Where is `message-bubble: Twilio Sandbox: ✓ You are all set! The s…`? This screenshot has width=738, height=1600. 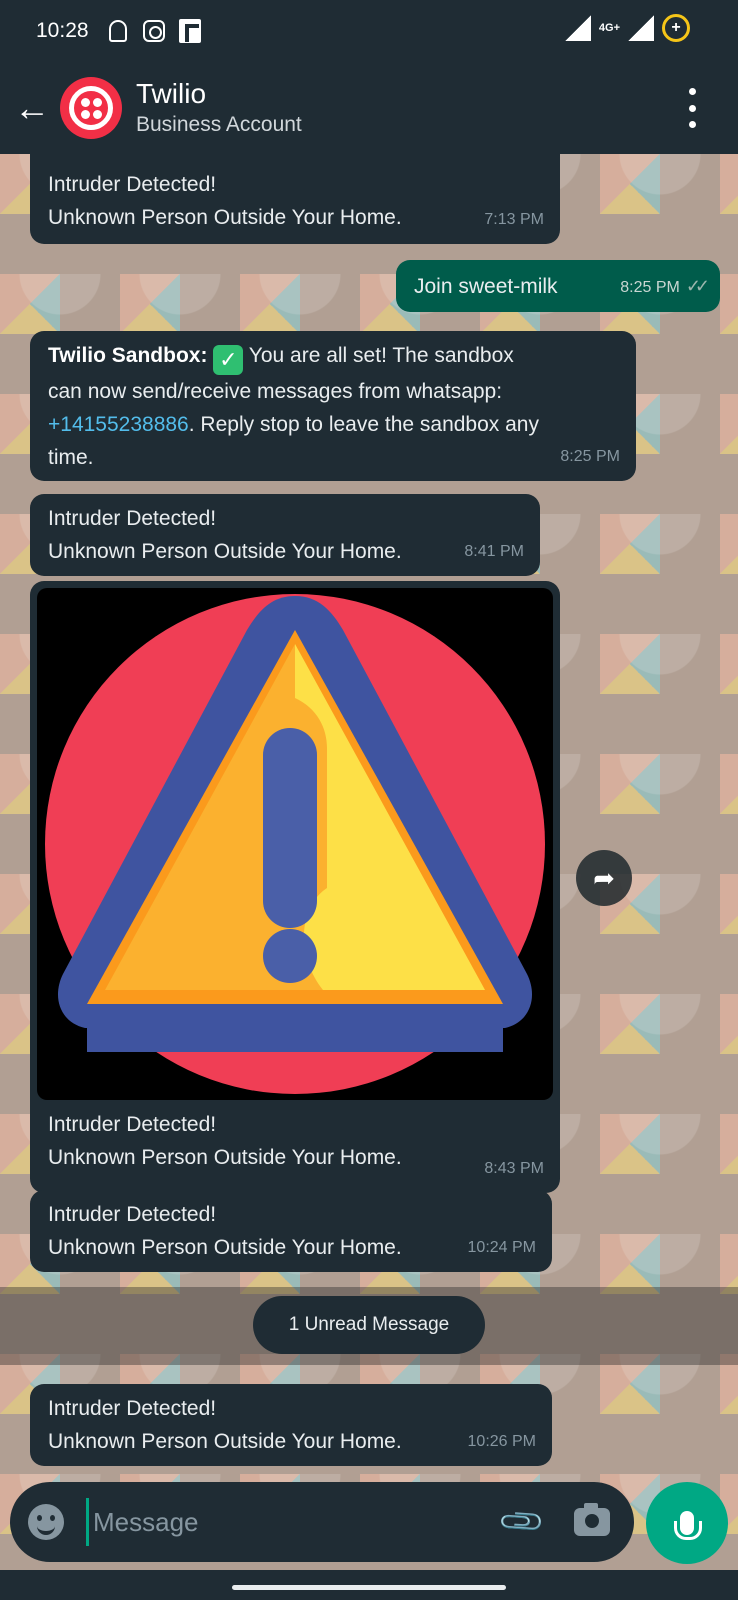 message-bubble: Twilio Sandbox: ✓ You are all set! The s… is located at coordinates (333, 406).